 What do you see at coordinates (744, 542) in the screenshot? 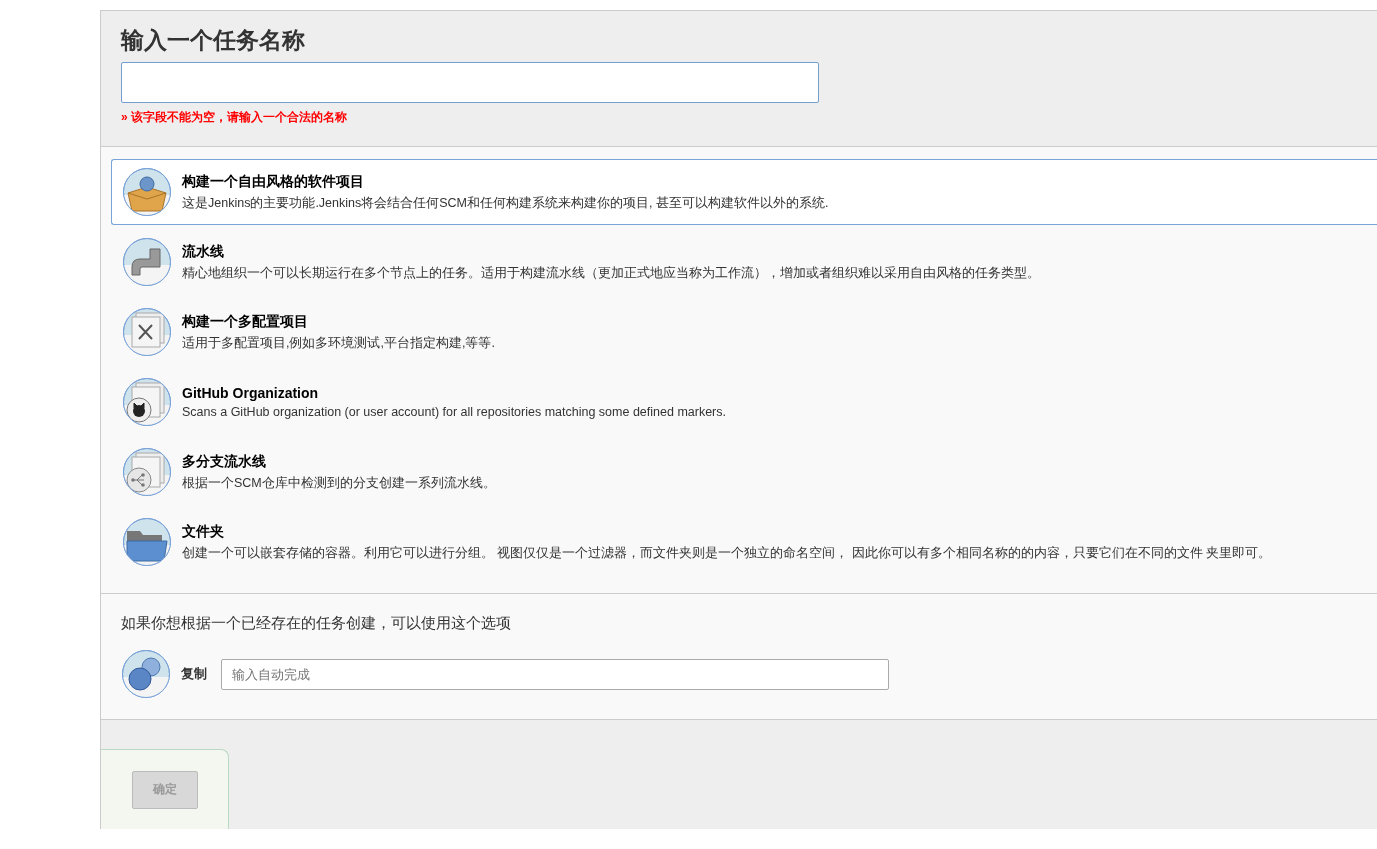
I see `item-type-option: 文件夹 创建一个可以嵌套存储的容器。利用它可以进行分组。 视图仅仅是一个过滤器，而文件夹则是一个独立的命名空间， 因此你可以有多个相同名称的的内容，只要它们在不同的文件 夹里即可。` at bounding box center [744, 542].